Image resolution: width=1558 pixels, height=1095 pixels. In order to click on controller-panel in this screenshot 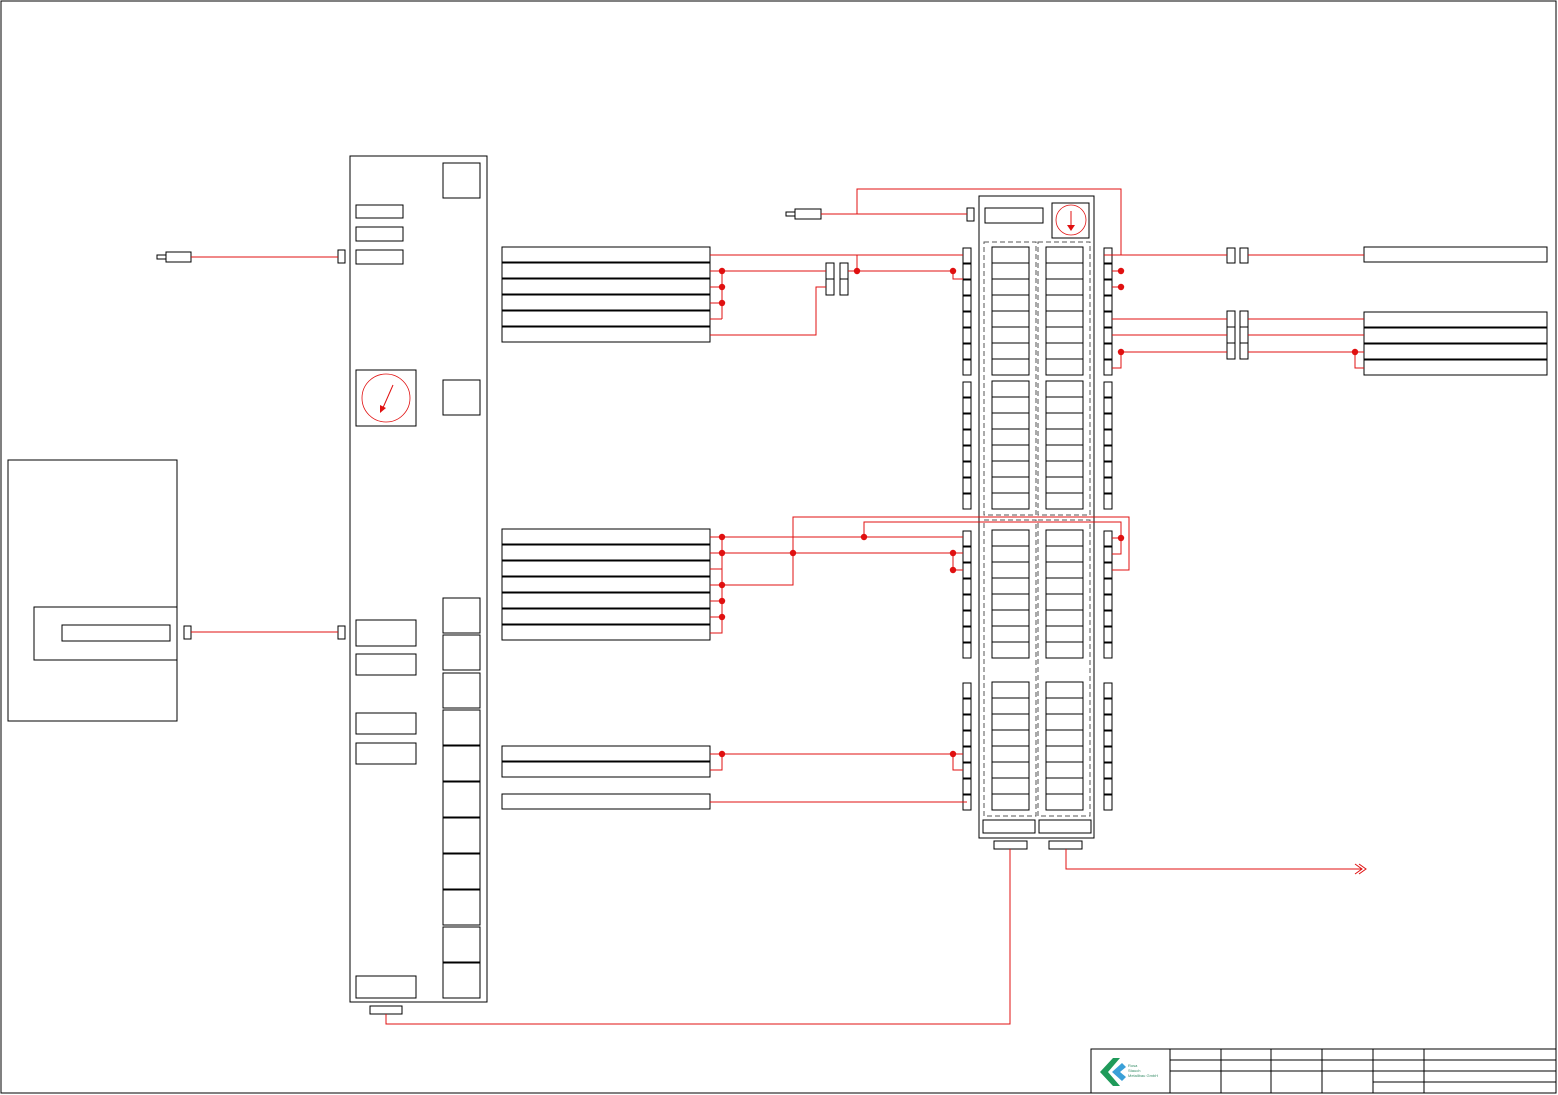, I will do `click(412, 585)`.